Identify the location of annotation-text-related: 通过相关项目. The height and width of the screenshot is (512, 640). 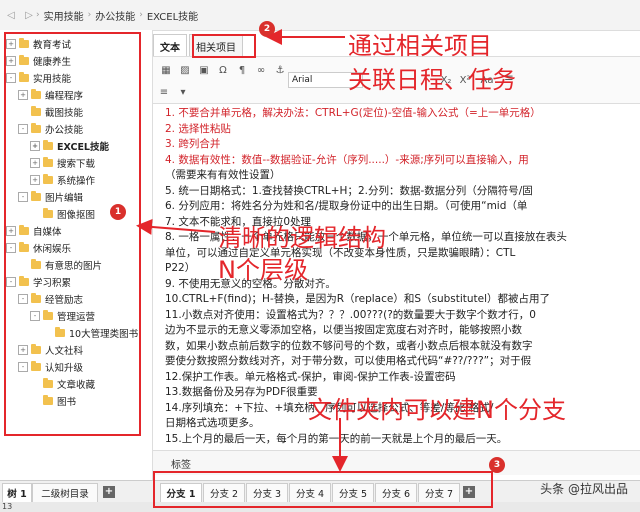
(420, 46).